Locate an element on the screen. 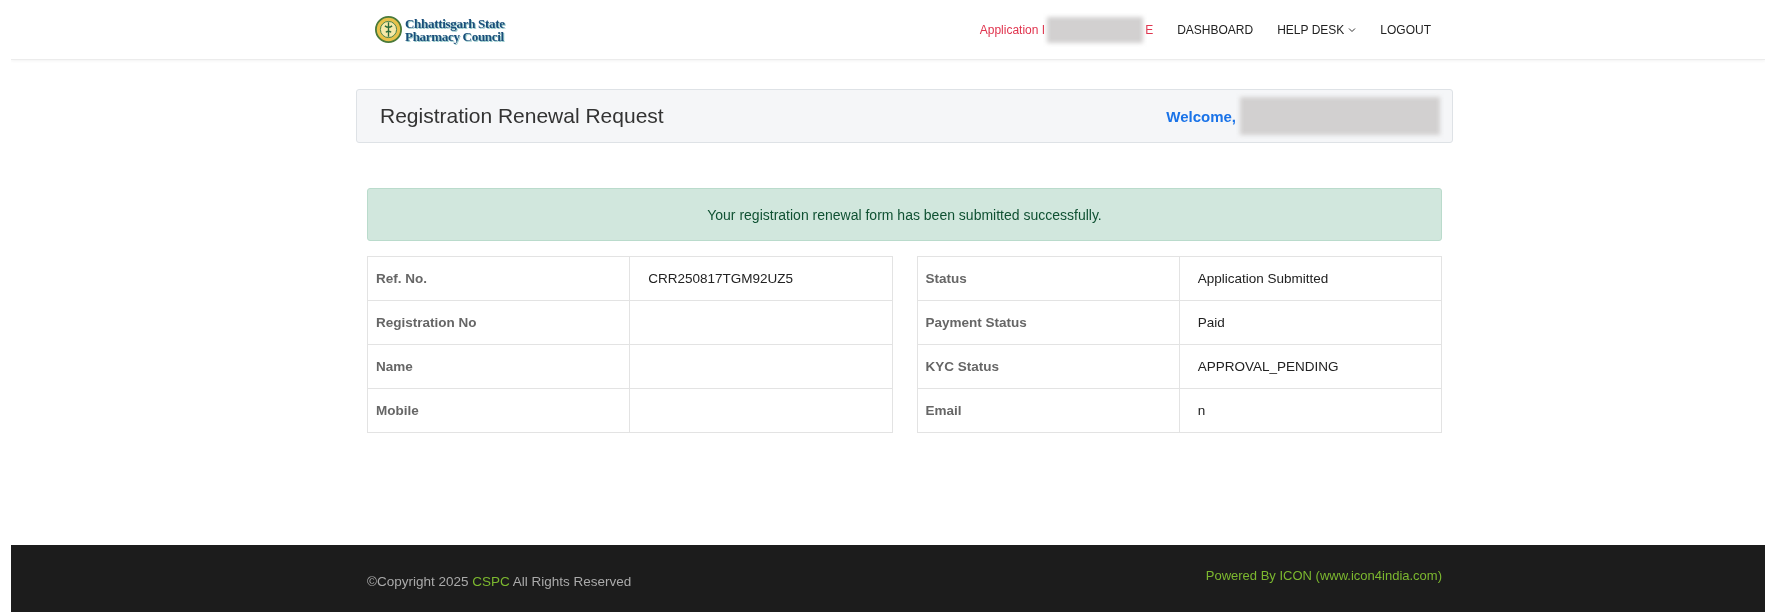 The width and height of the screenshot is (1765, 612). help-desk-menu: HELP DESK is located at coordinates (1317, 29).